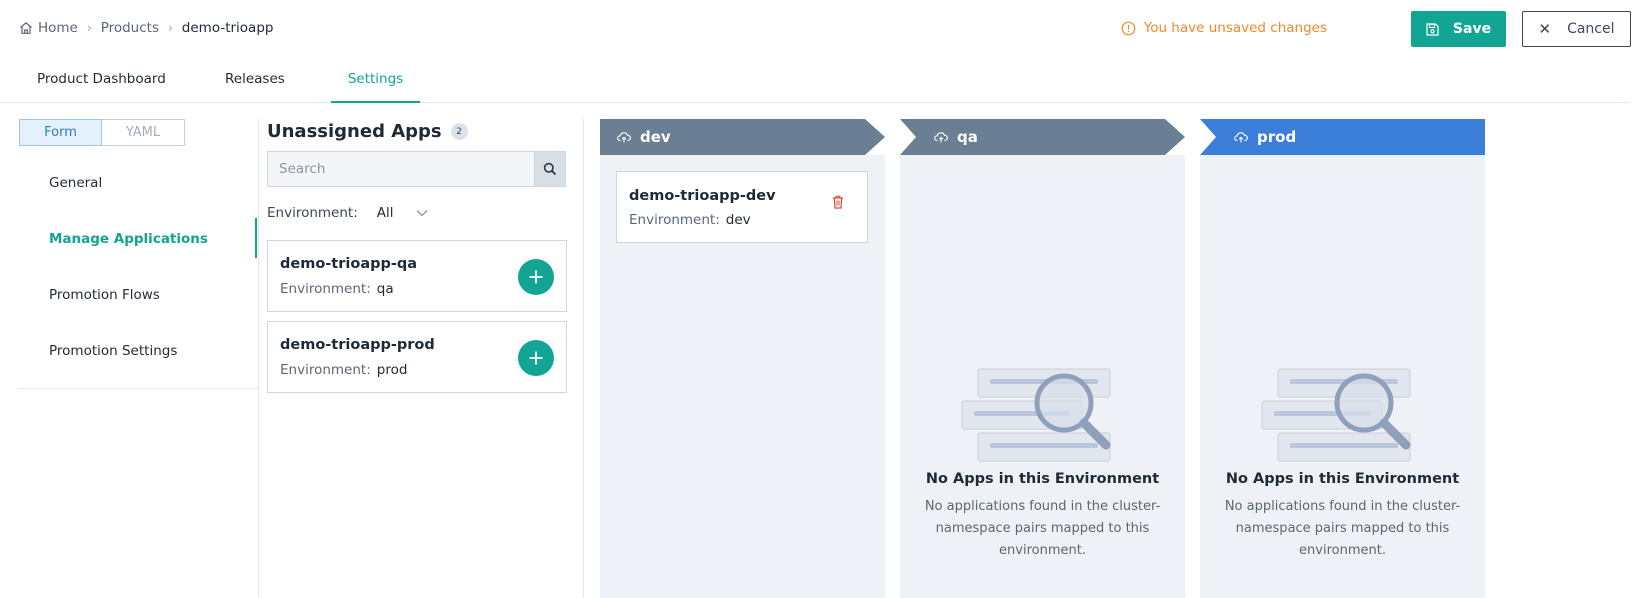 This screenshot has height=598, width=1644. What do you see at coordinates (967, 137) in the screenshot?
I see `environment-name: qa` at bounding box center [967, 137].